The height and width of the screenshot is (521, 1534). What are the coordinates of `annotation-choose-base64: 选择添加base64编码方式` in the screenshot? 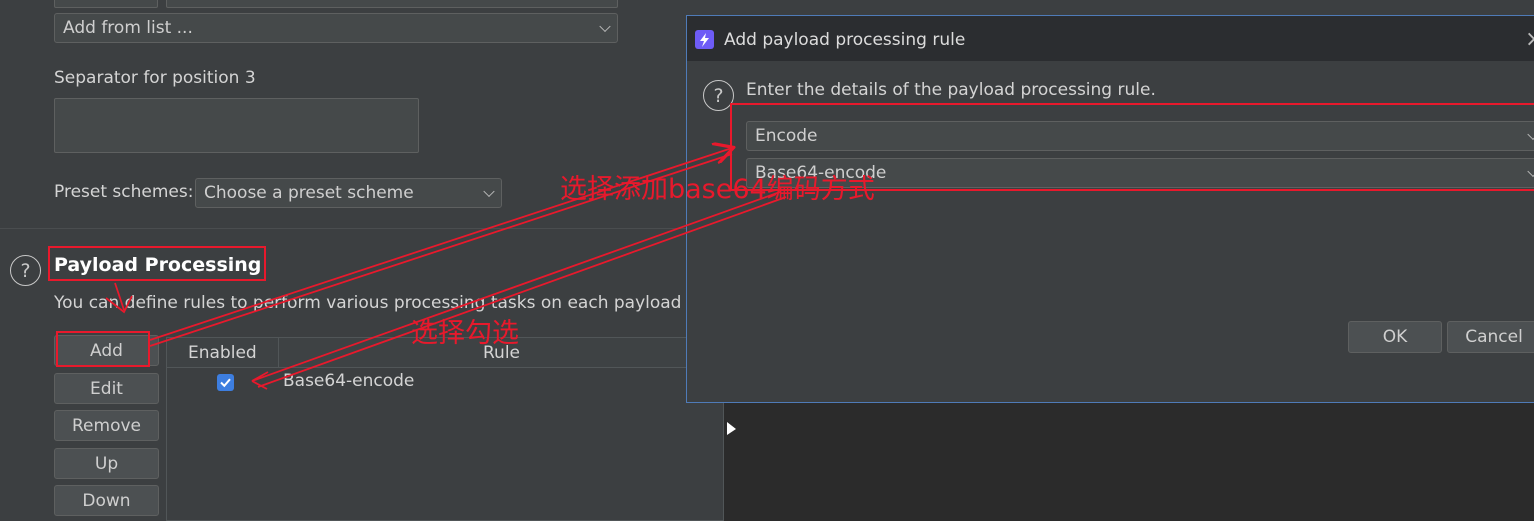 It's located at (717, 189).